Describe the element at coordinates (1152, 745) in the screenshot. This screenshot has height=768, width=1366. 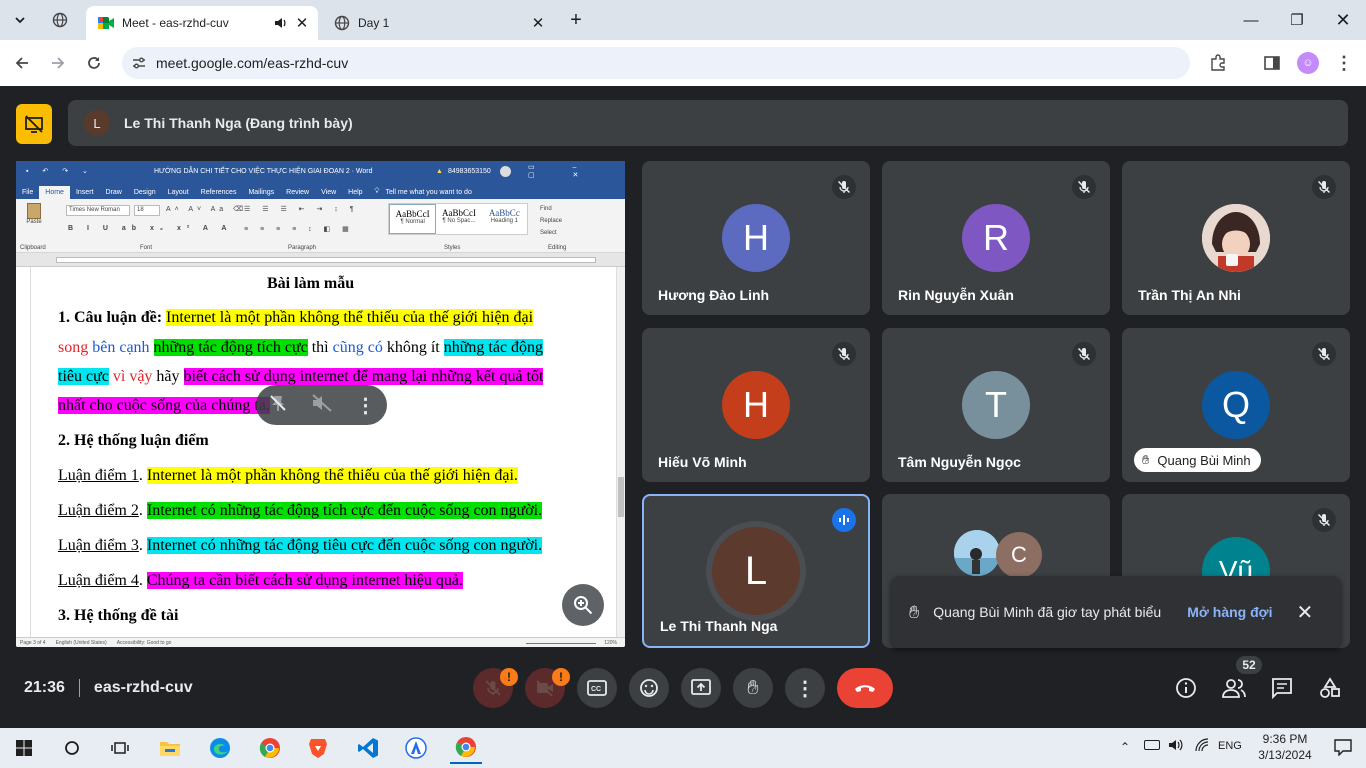
I see `battery-icon` at that location.